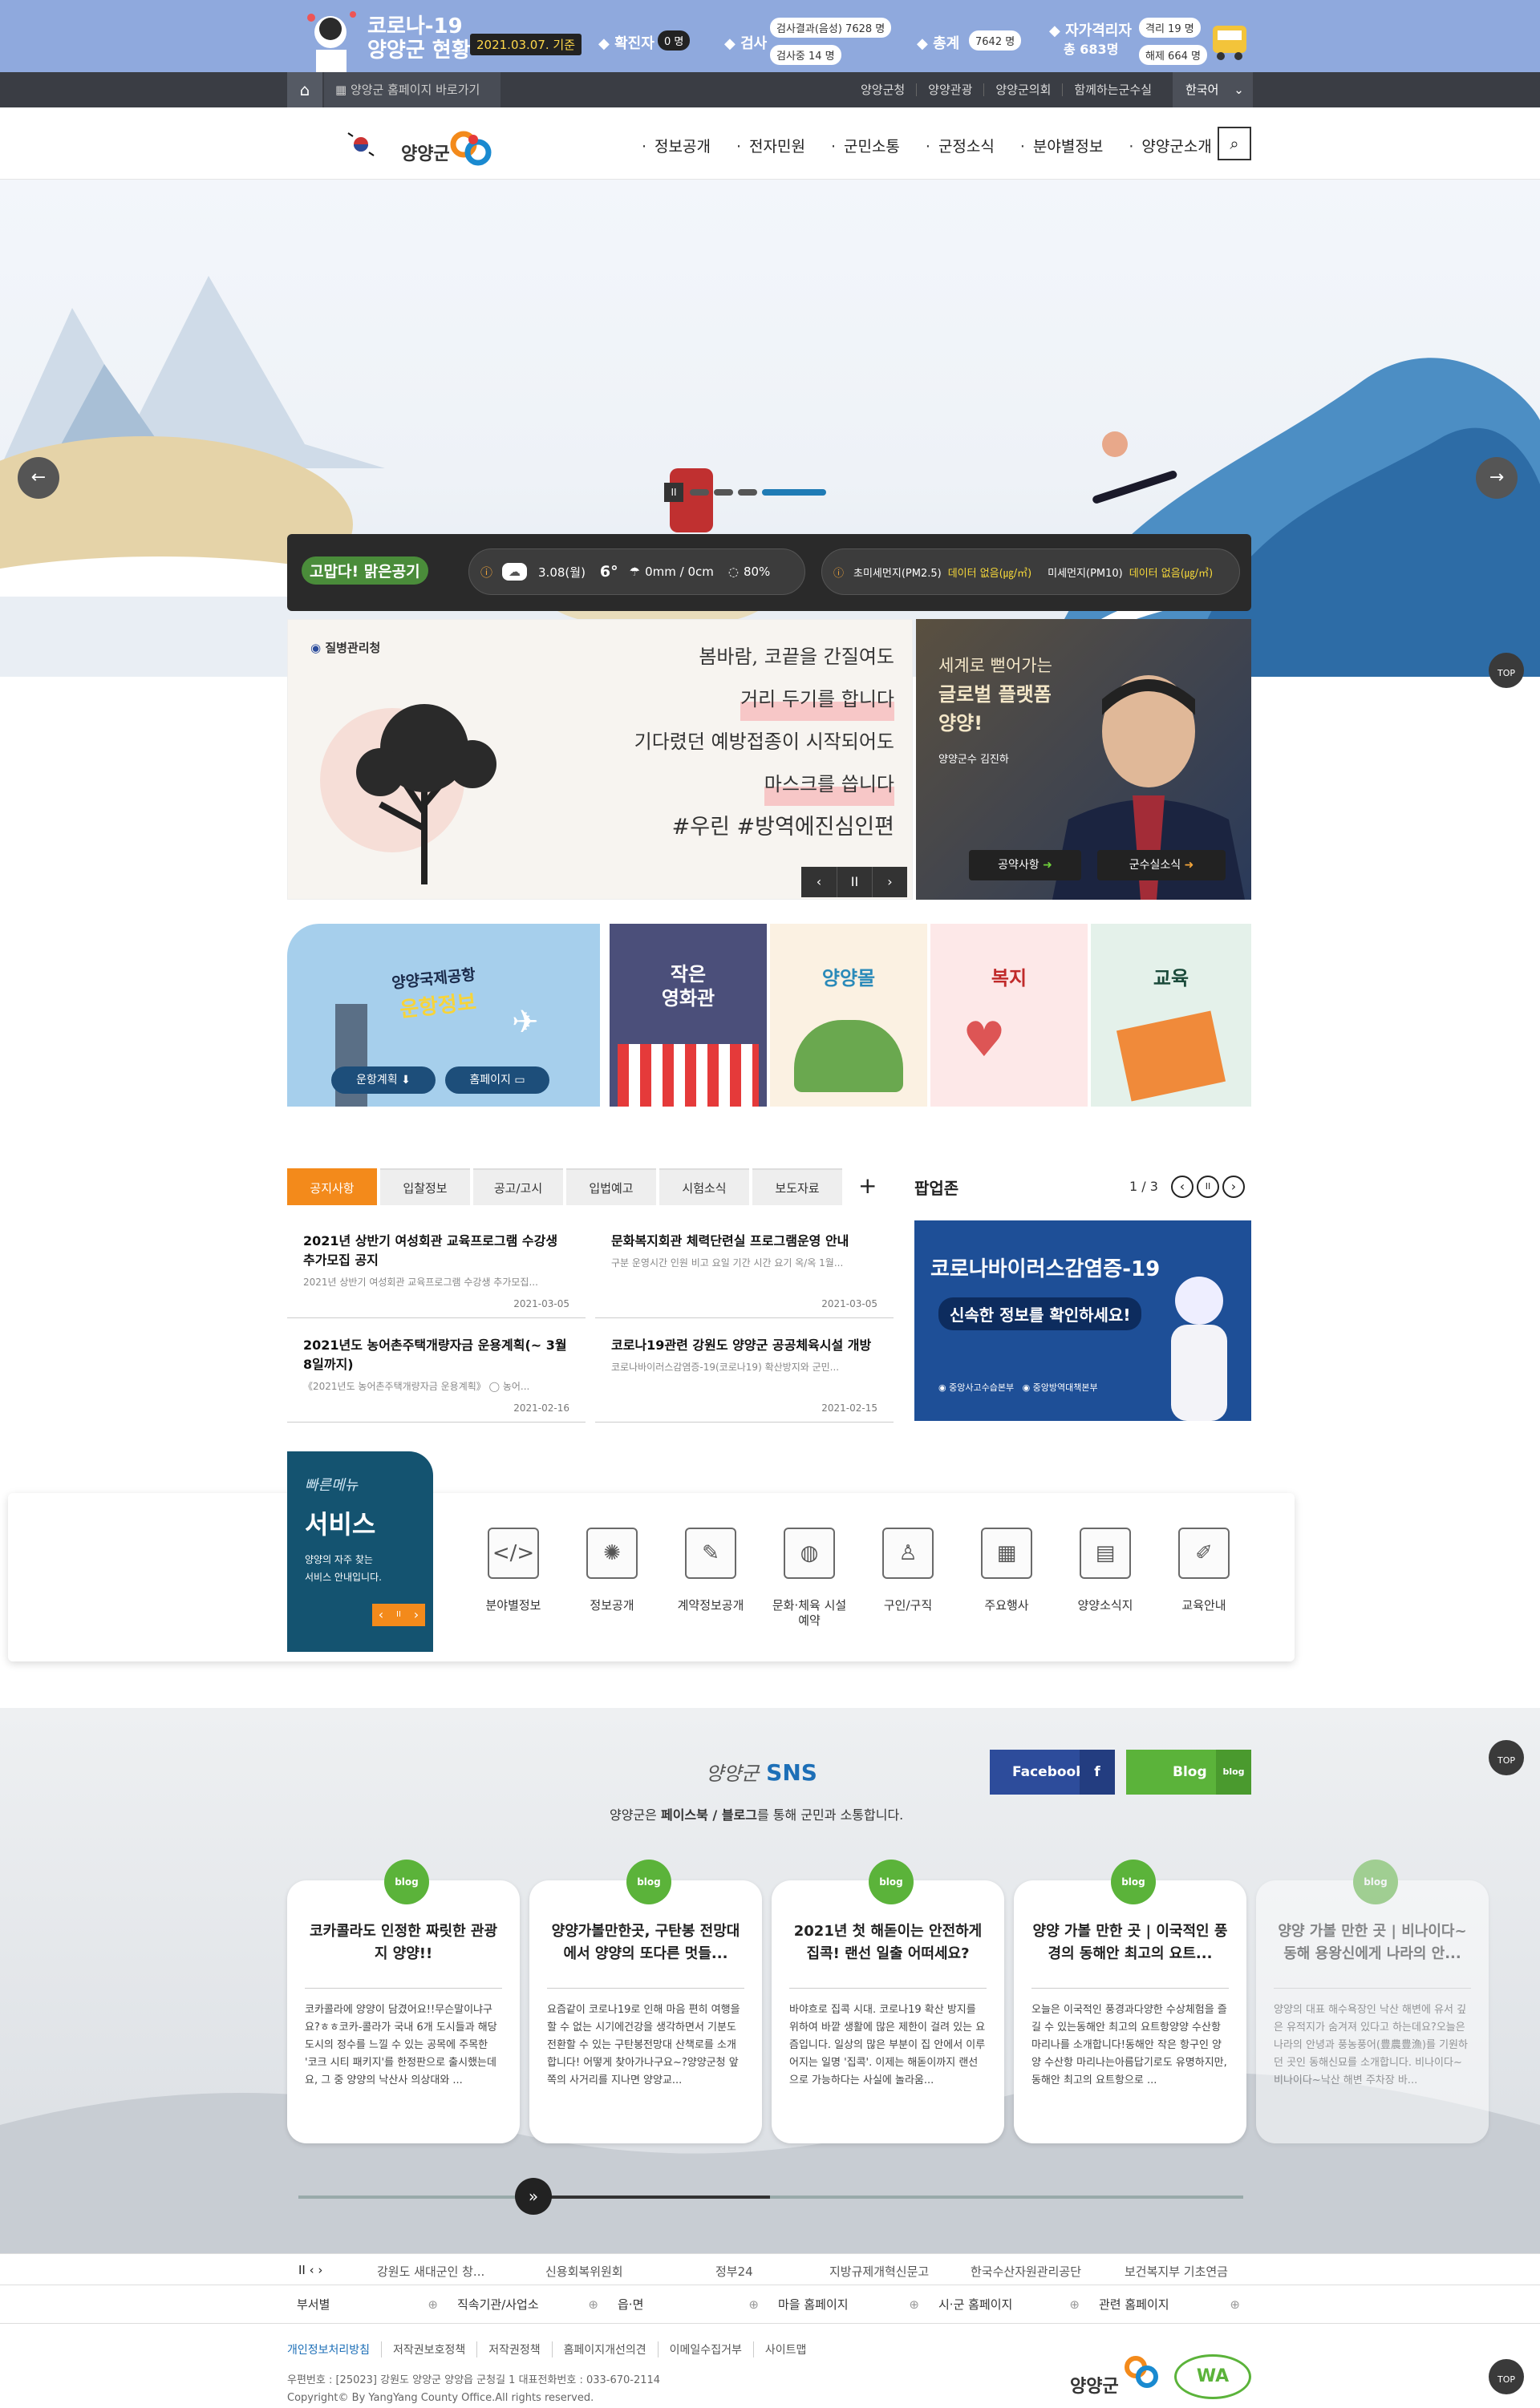 The height and width of the screenshot is (2408, 1540). I want to click on tab-exam: 시험소식, so click(704, 1186).